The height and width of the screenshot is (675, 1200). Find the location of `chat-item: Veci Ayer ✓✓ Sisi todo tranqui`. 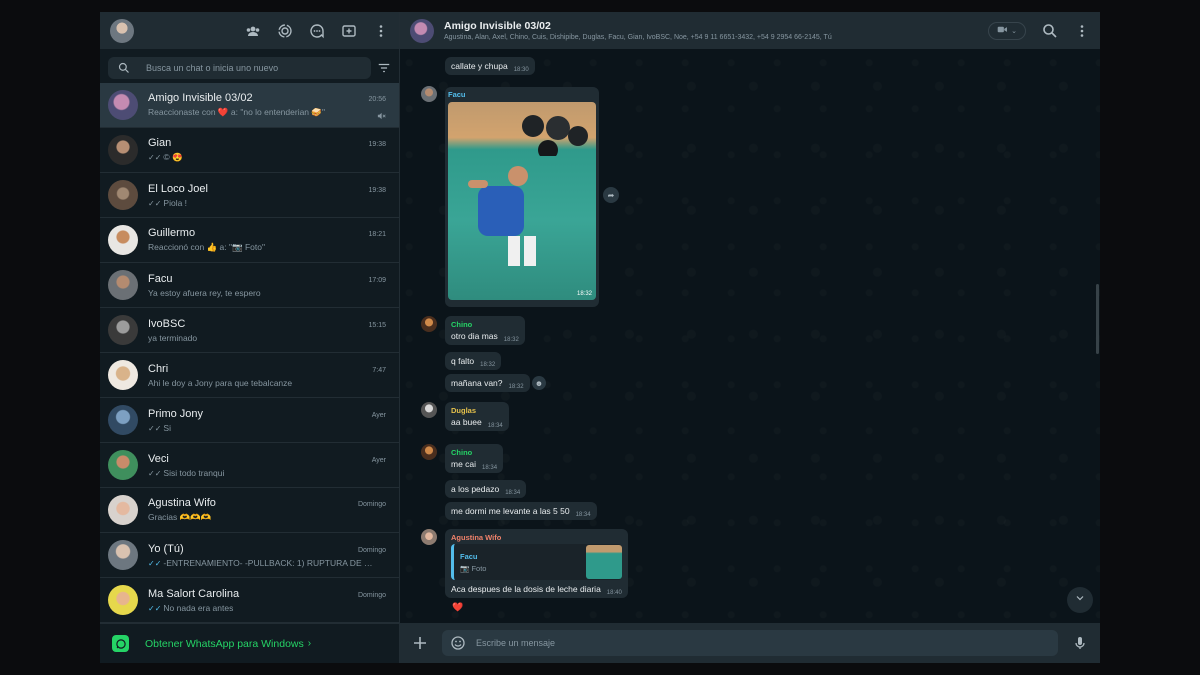

chat-item: Veci Ayer ✓✓ Sisi todo tranqui is located at coordinates (249, 465).